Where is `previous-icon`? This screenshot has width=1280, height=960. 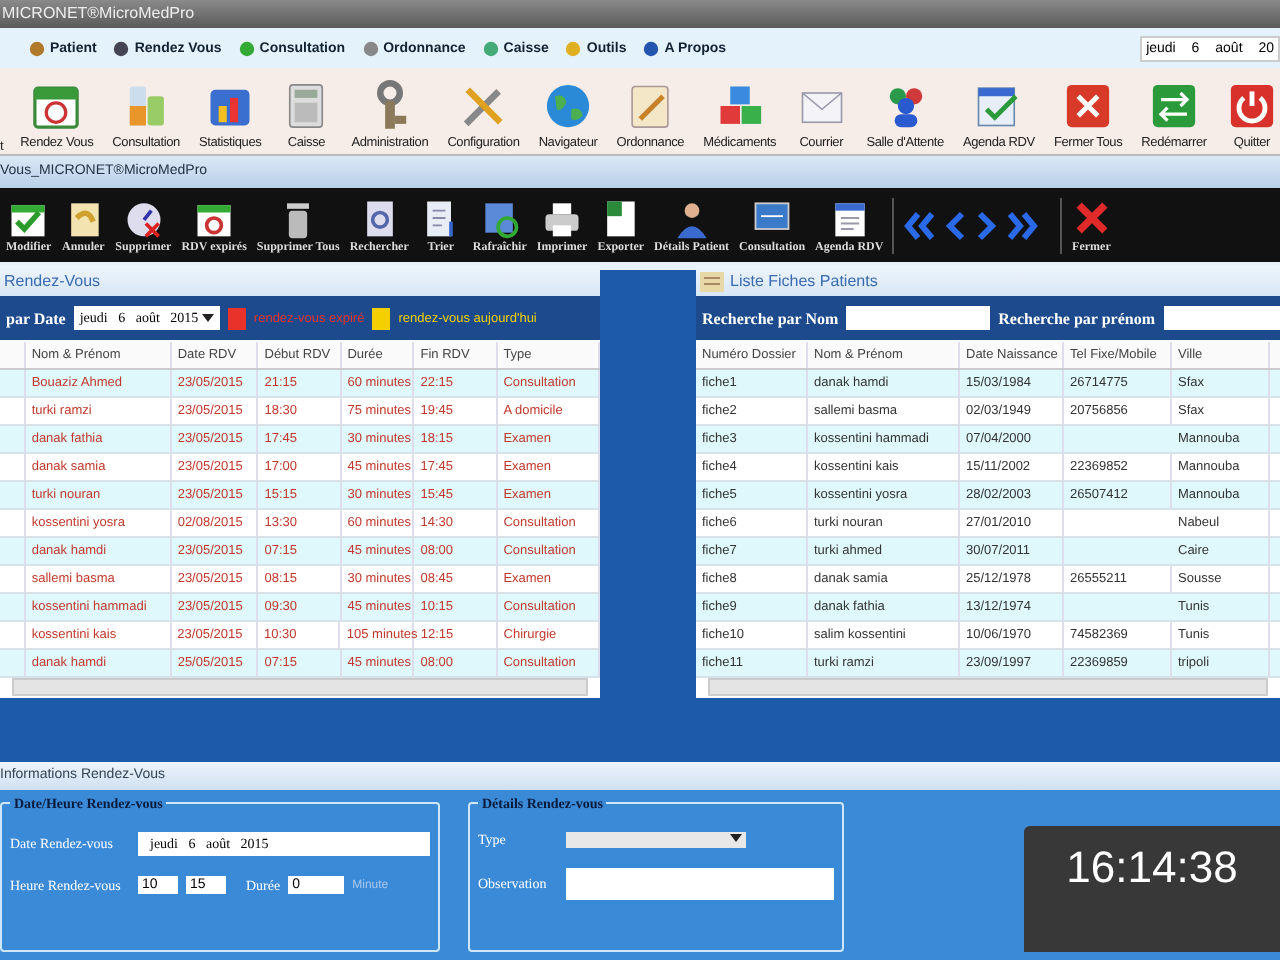 previous-icon is located at coordinates (955, 225).